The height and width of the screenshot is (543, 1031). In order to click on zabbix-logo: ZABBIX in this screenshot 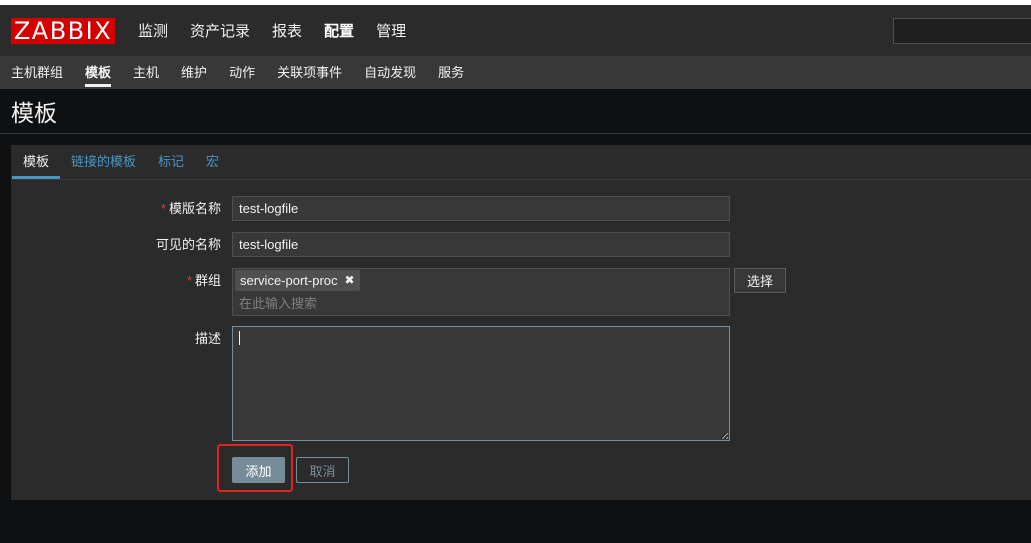, I will do `click(63, 31)`.